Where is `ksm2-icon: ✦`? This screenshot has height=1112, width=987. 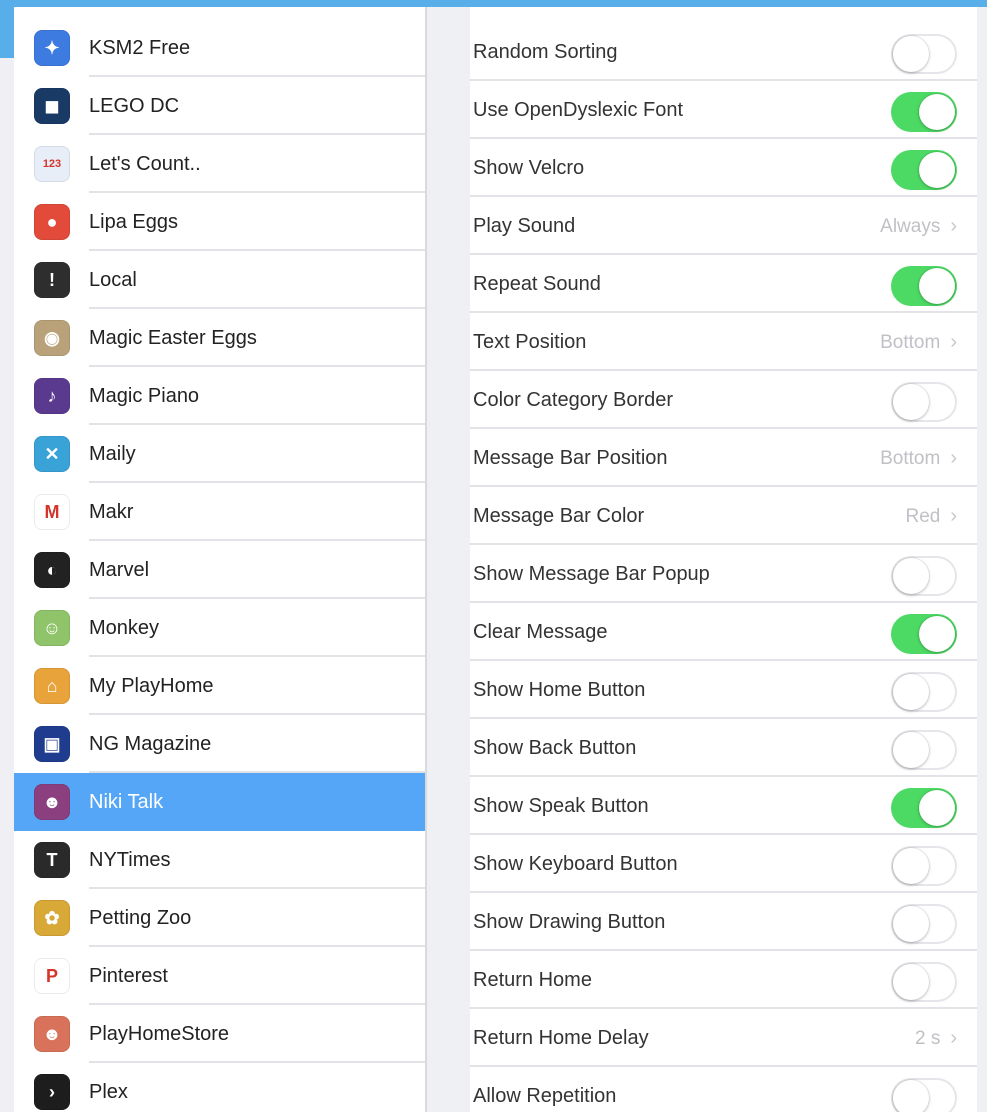 ksm2-icon: ✦ is located at coordinates (52, 48).